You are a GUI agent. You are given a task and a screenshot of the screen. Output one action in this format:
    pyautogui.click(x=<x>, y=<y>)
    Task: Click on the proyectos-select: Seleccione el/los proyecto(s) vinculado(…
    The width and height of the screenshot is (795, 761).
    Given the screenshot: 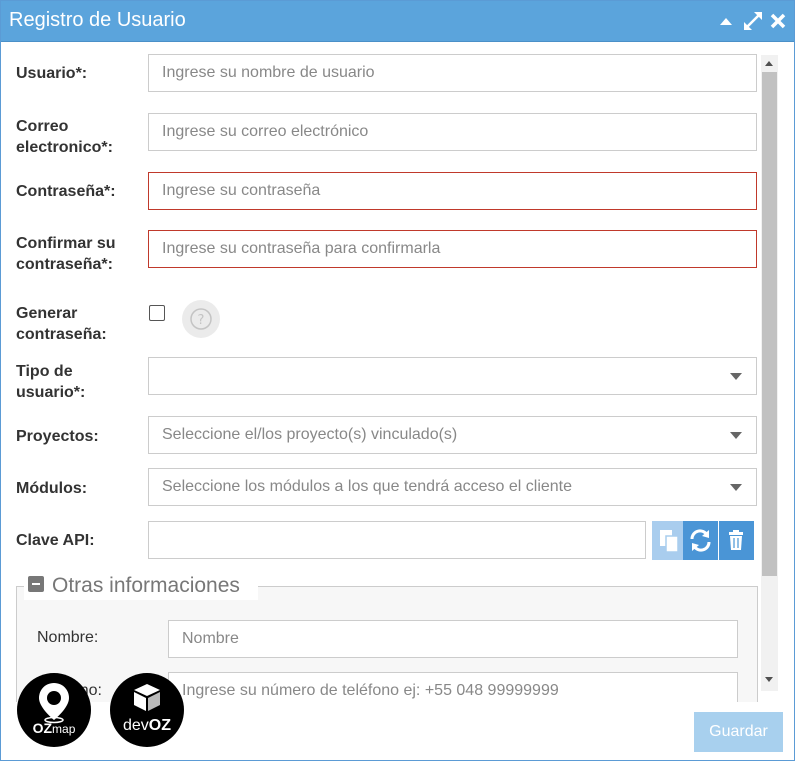 What is the action you would take?
    pyautogui.click(x=452, y=435)
    